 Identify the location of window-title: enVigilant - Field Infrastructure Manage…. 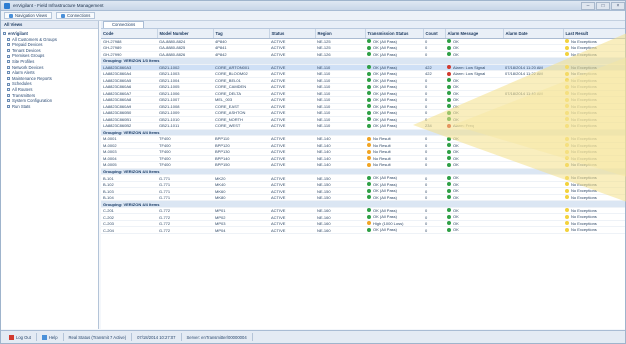
(58, 5).